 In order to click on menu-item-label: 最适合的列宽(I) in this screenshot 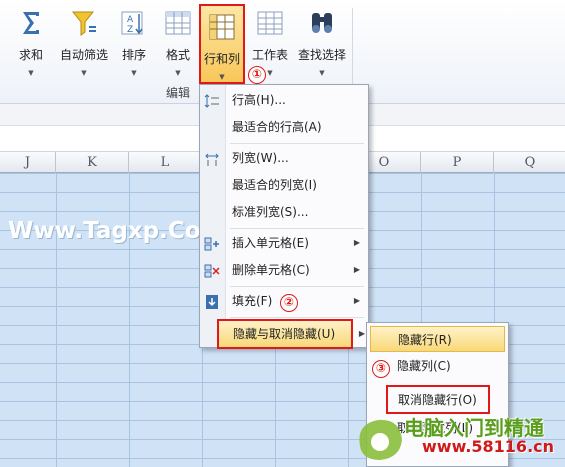, I will do `click(274, 185)`.